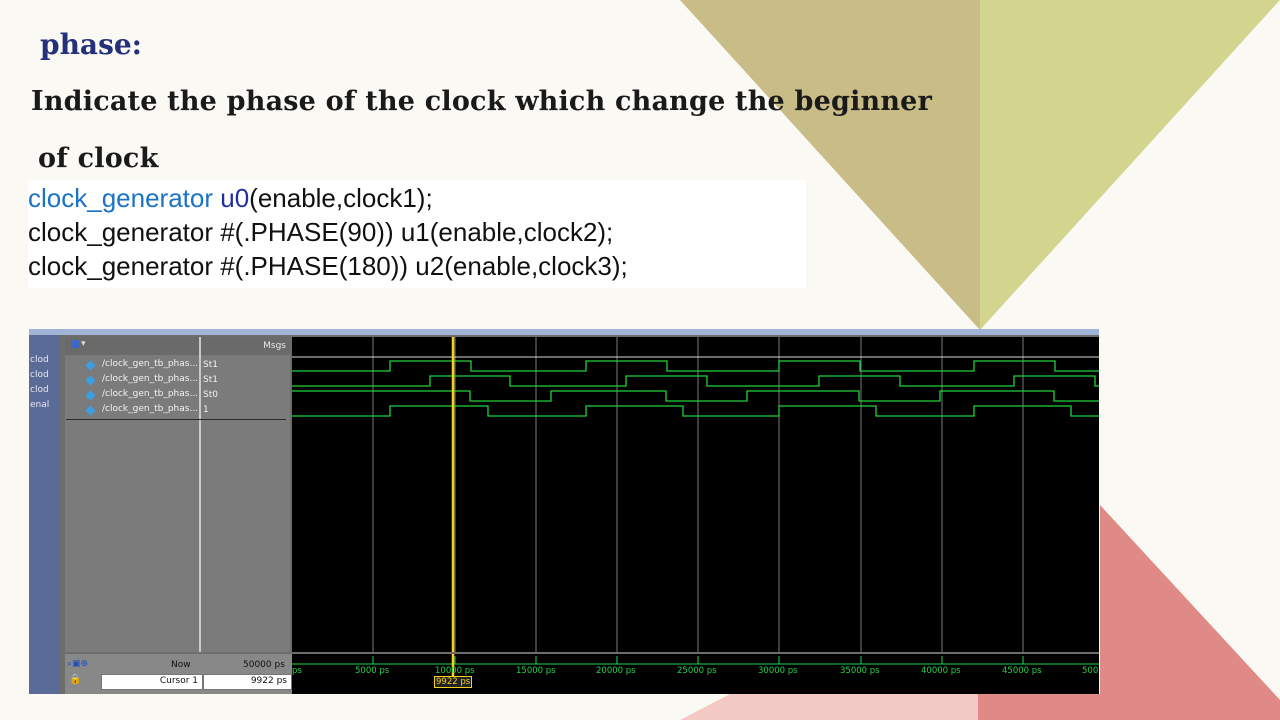 The height and width of the screenshot is (720, 1280). I want to click on time-tick: 10000 ps, so click(455, 671).